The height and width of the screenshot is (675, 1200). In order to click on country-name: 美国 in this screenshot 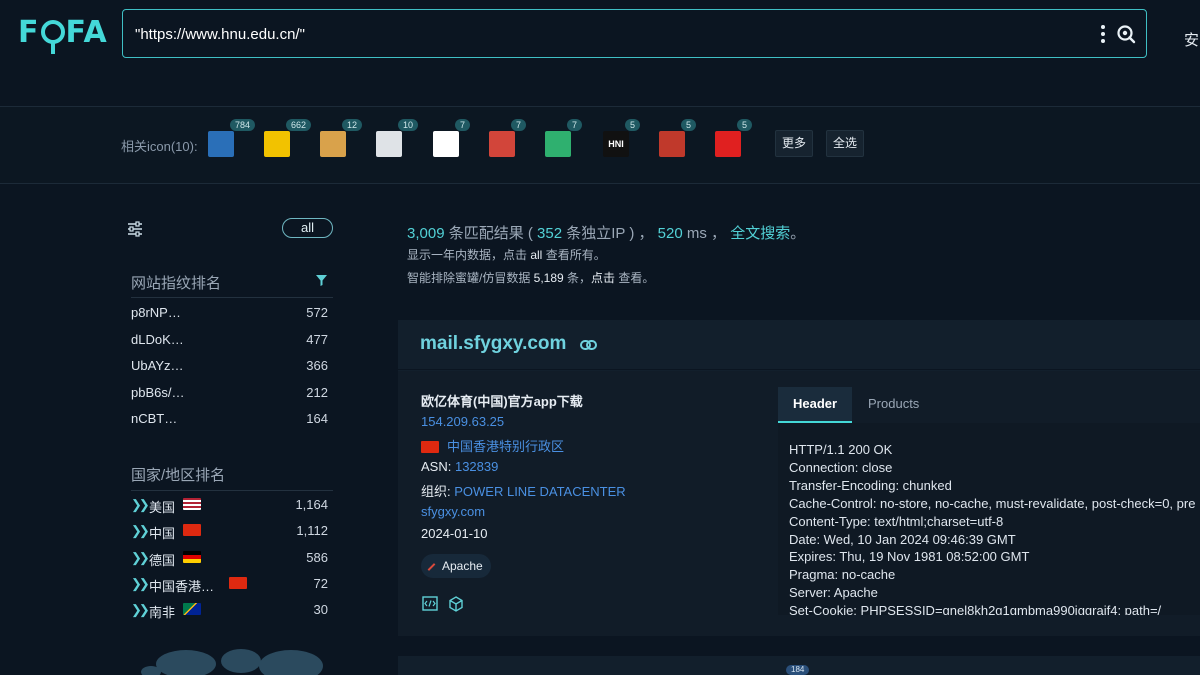, I will do `click(162, 507)`.